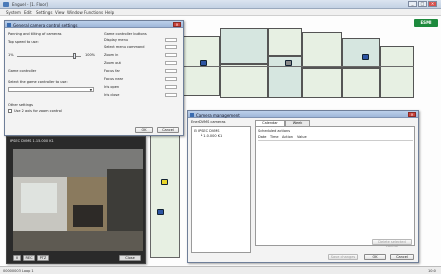  Describe the element at coordinates (45, 25) in the screenshot. I see `dialog-title: General camera control settings` at that location.